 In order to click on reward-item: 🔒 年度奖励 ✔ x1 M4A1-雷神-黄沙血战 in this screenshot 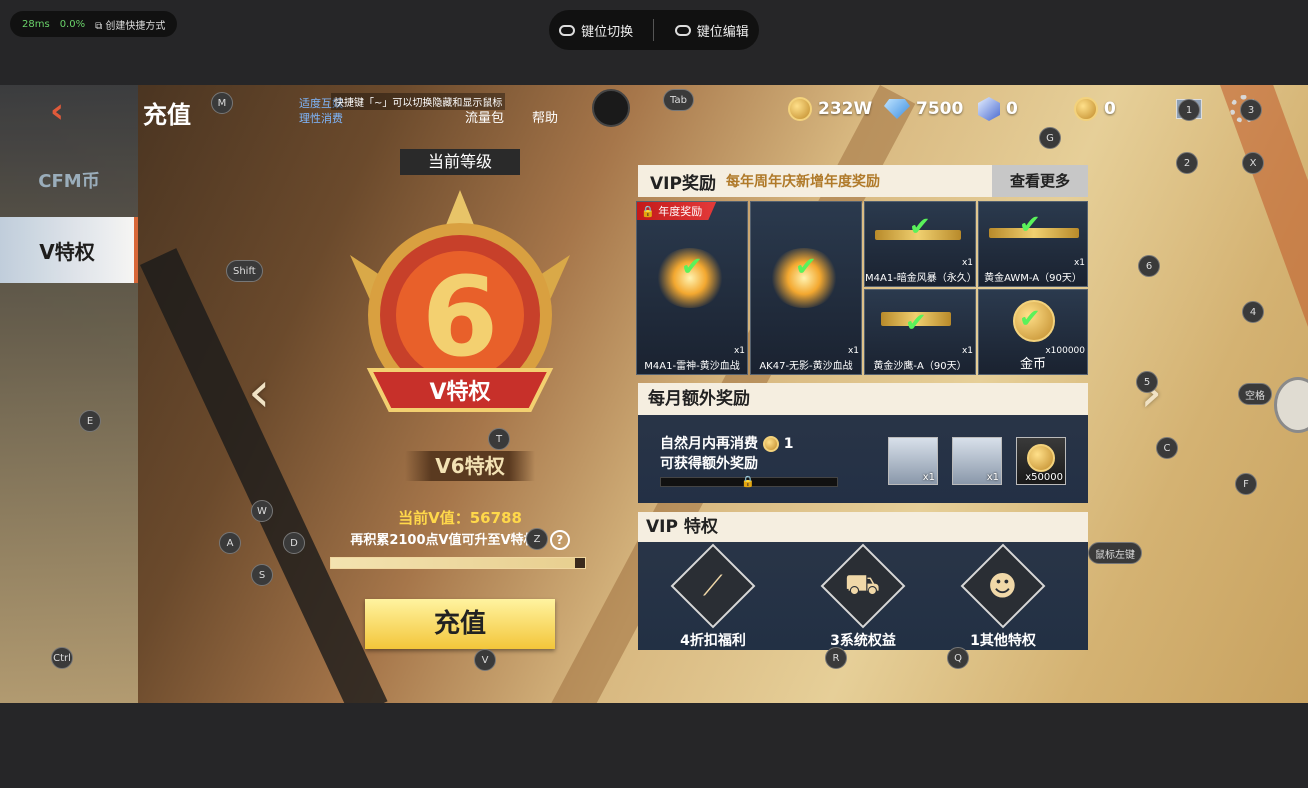, I will do `click(692, 288)`.